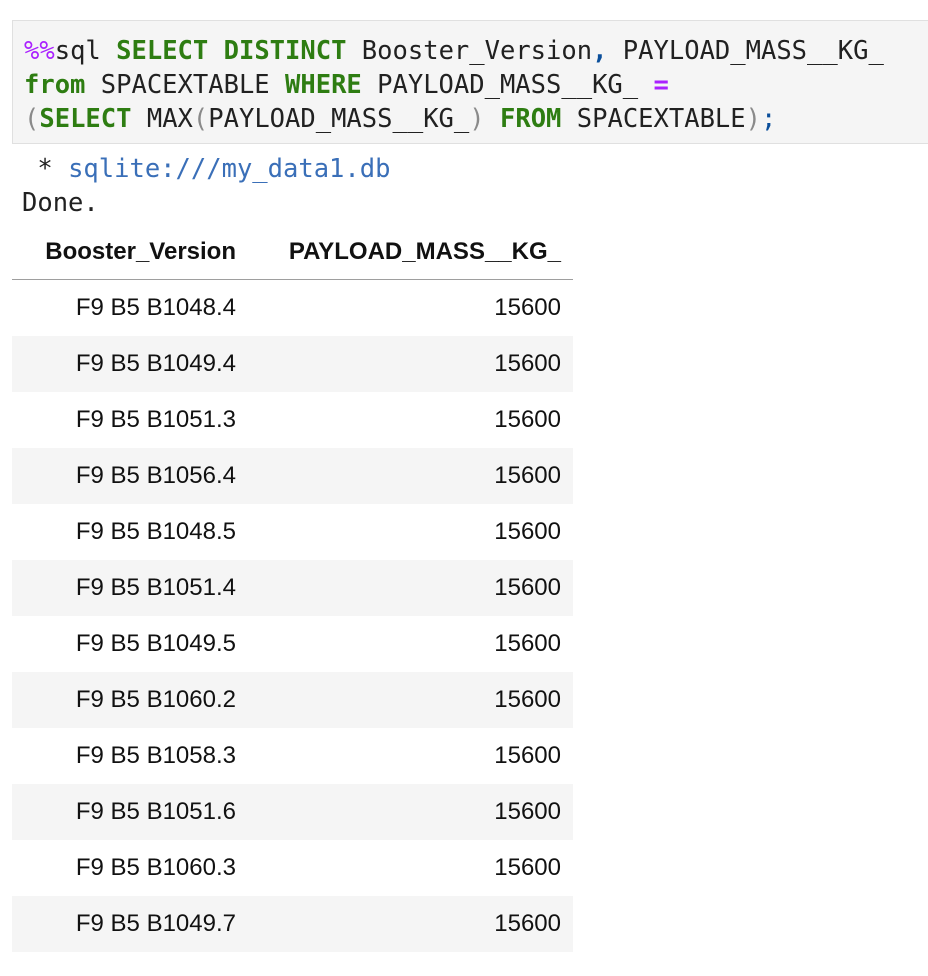 Image resolution: width=928 pixels, height=976 pixels. I want to click on code-comma: ,, so click(600, 51).